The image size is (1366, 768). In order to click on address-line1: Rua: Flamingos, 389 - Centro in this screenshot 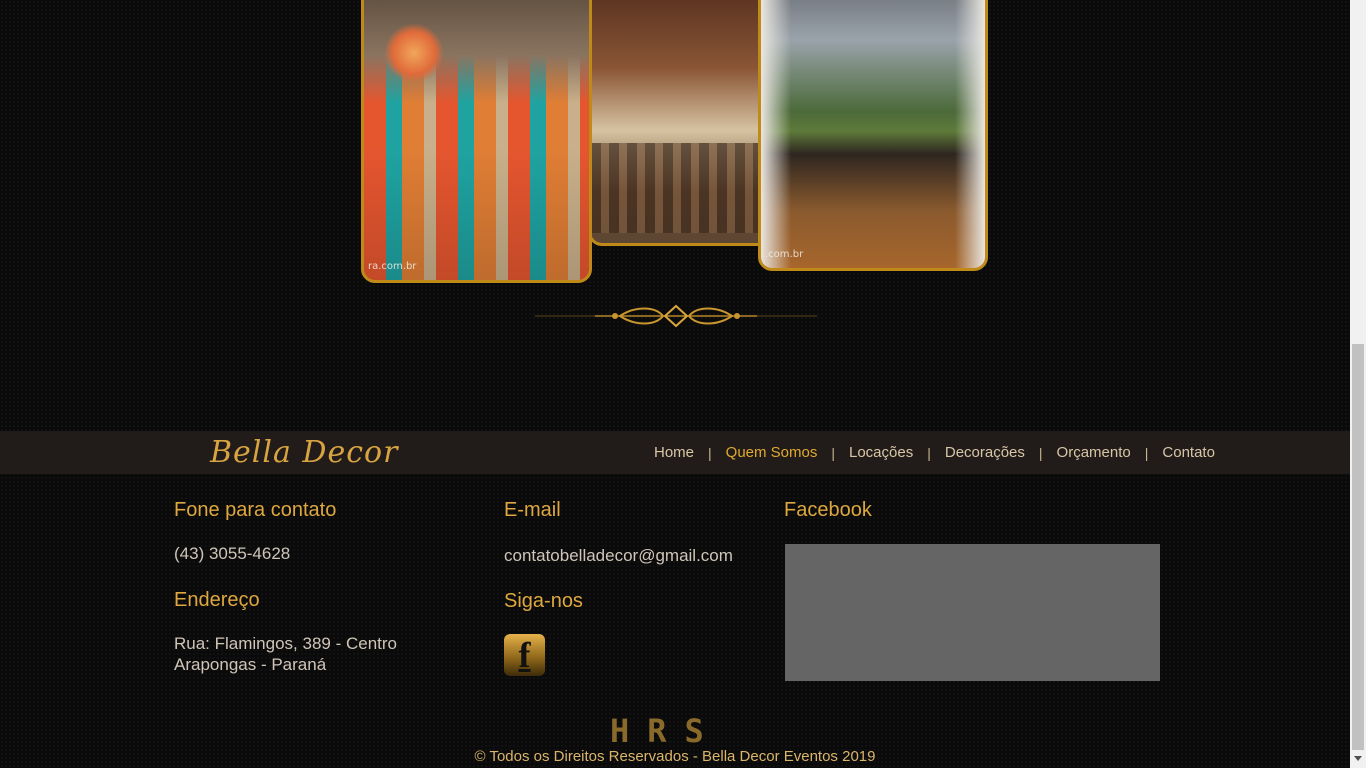, I will do `click(285, 643)`.